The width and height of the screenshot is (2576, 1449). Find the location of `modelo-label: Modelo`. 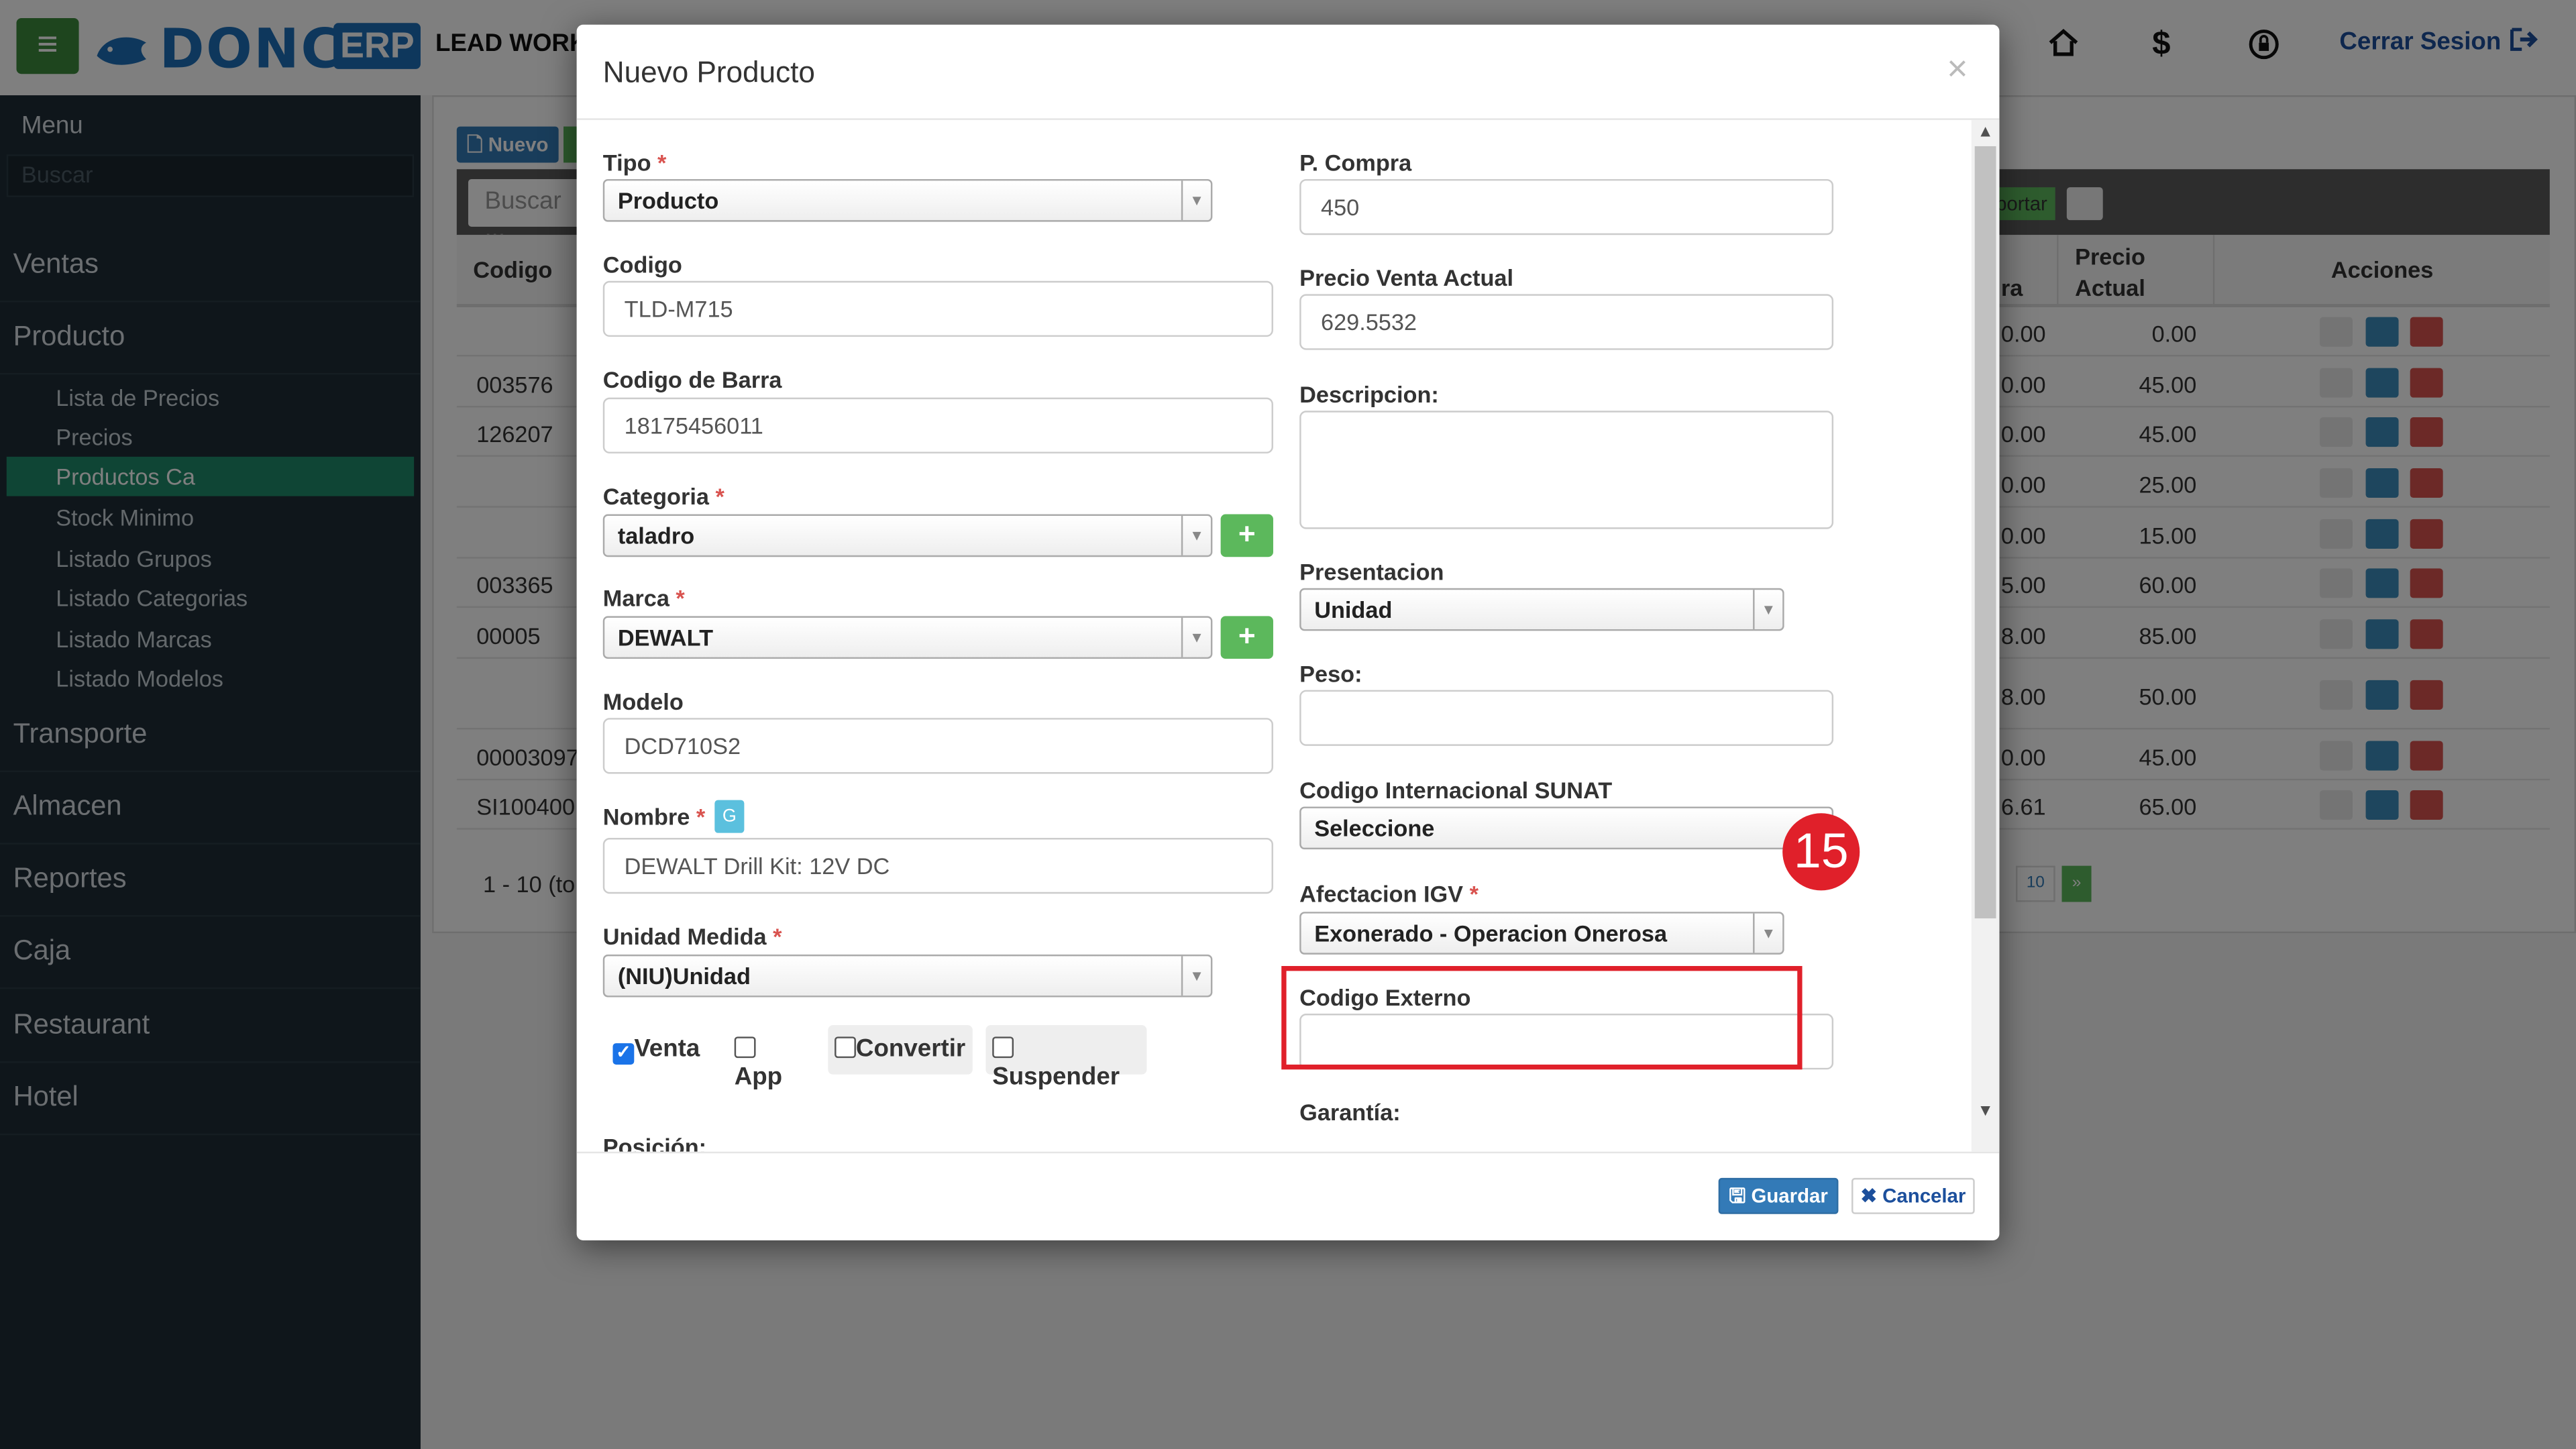

modelo-label: Modelo is located at coordinates (643, 701).